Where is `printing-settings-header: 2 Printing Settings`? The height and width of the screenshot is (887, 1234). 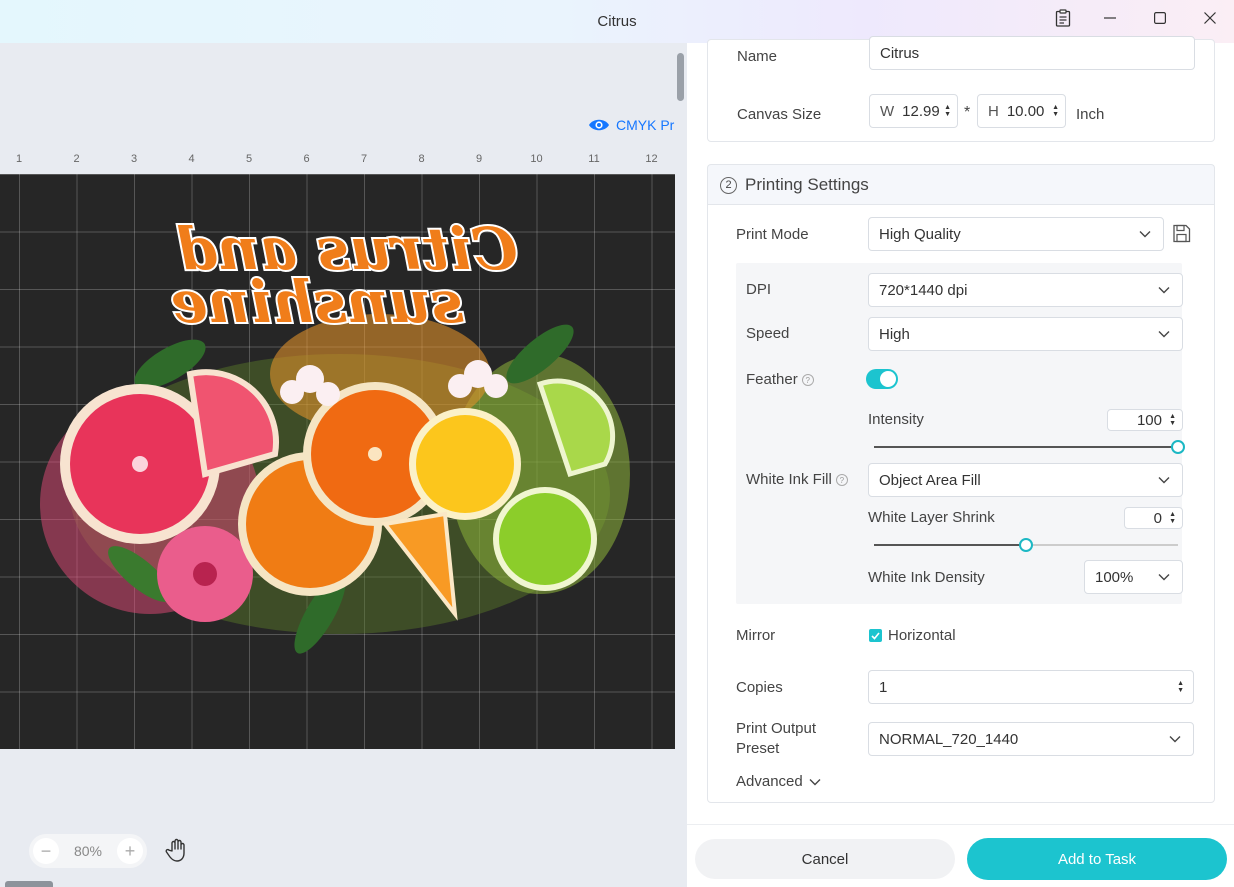
printing-settings-header: 2 Printing Settings is located at coordinates (961, 184).